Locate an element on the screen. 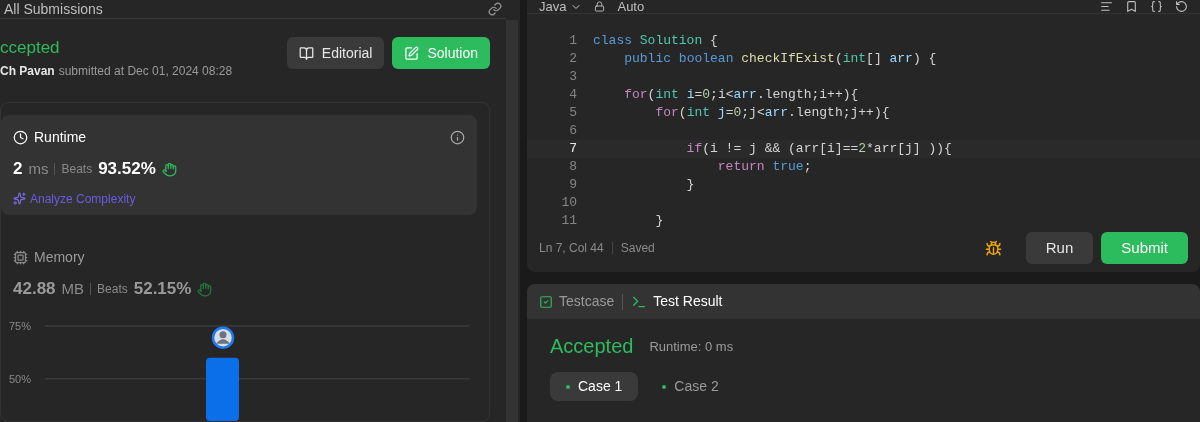  line-number: 5 is located at coordinates (572, 113).